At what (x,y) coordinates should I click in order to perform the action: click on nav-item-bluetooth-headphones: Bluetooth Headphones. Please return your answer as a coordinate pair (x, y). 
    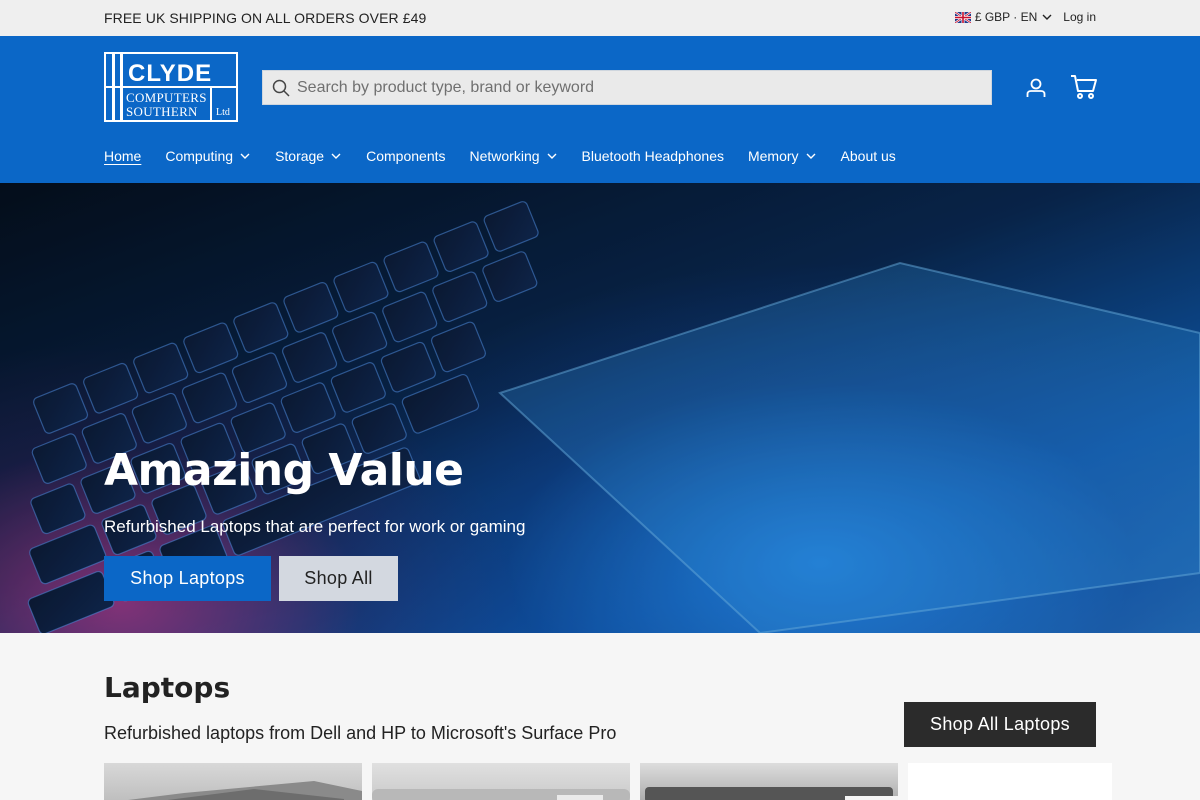
    Looking at the image, I should click on (653, 156).